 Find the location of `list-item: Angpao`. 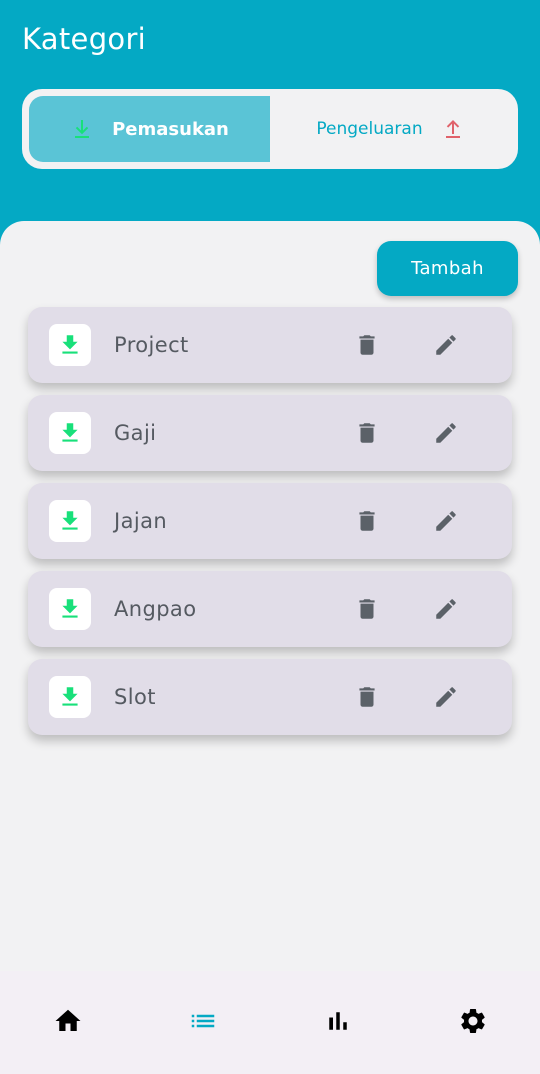

list-item: Angpao is located at coordinates (270, 609).